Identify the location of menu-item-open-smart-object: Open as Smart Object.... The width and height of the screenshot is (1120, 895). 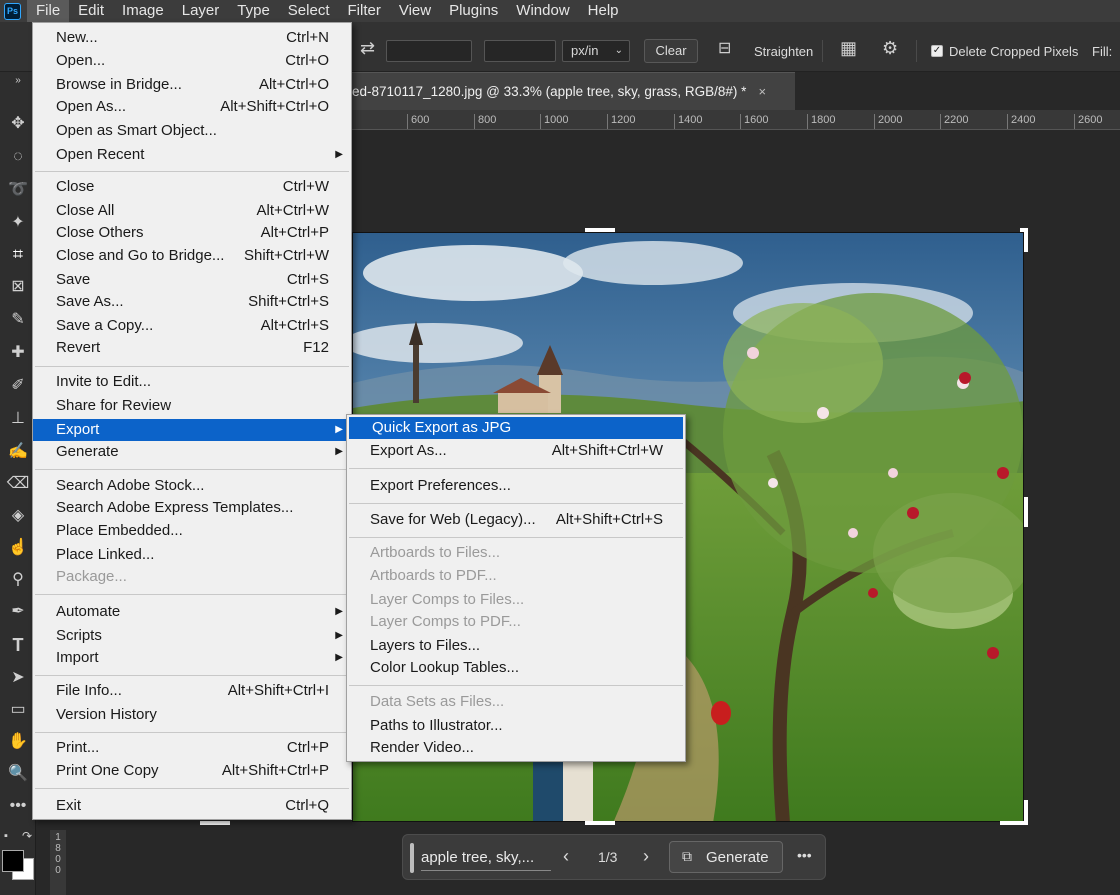
(192, 131).